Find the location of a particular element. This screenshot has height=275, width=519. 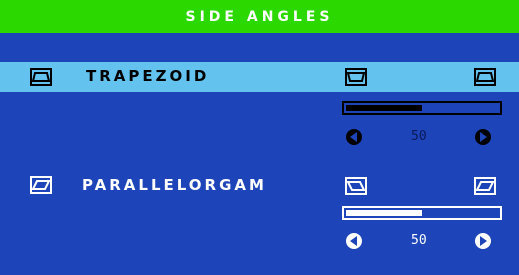

parallelogram-value: 50 is located at coordinates (419, 240).